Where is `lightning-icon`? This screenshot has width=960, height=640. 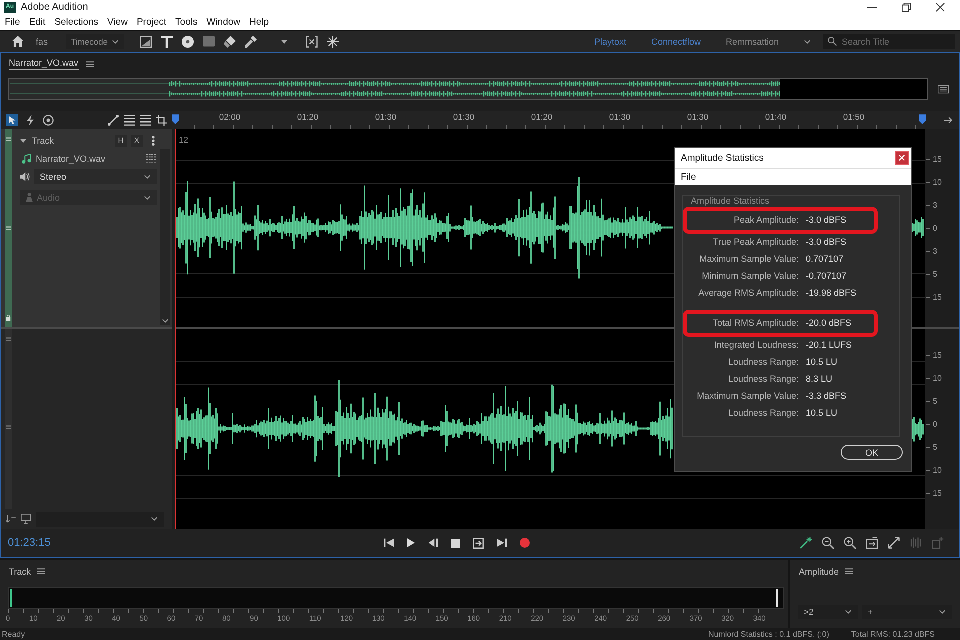
lightning-icon is located at coordinates (30, 120).